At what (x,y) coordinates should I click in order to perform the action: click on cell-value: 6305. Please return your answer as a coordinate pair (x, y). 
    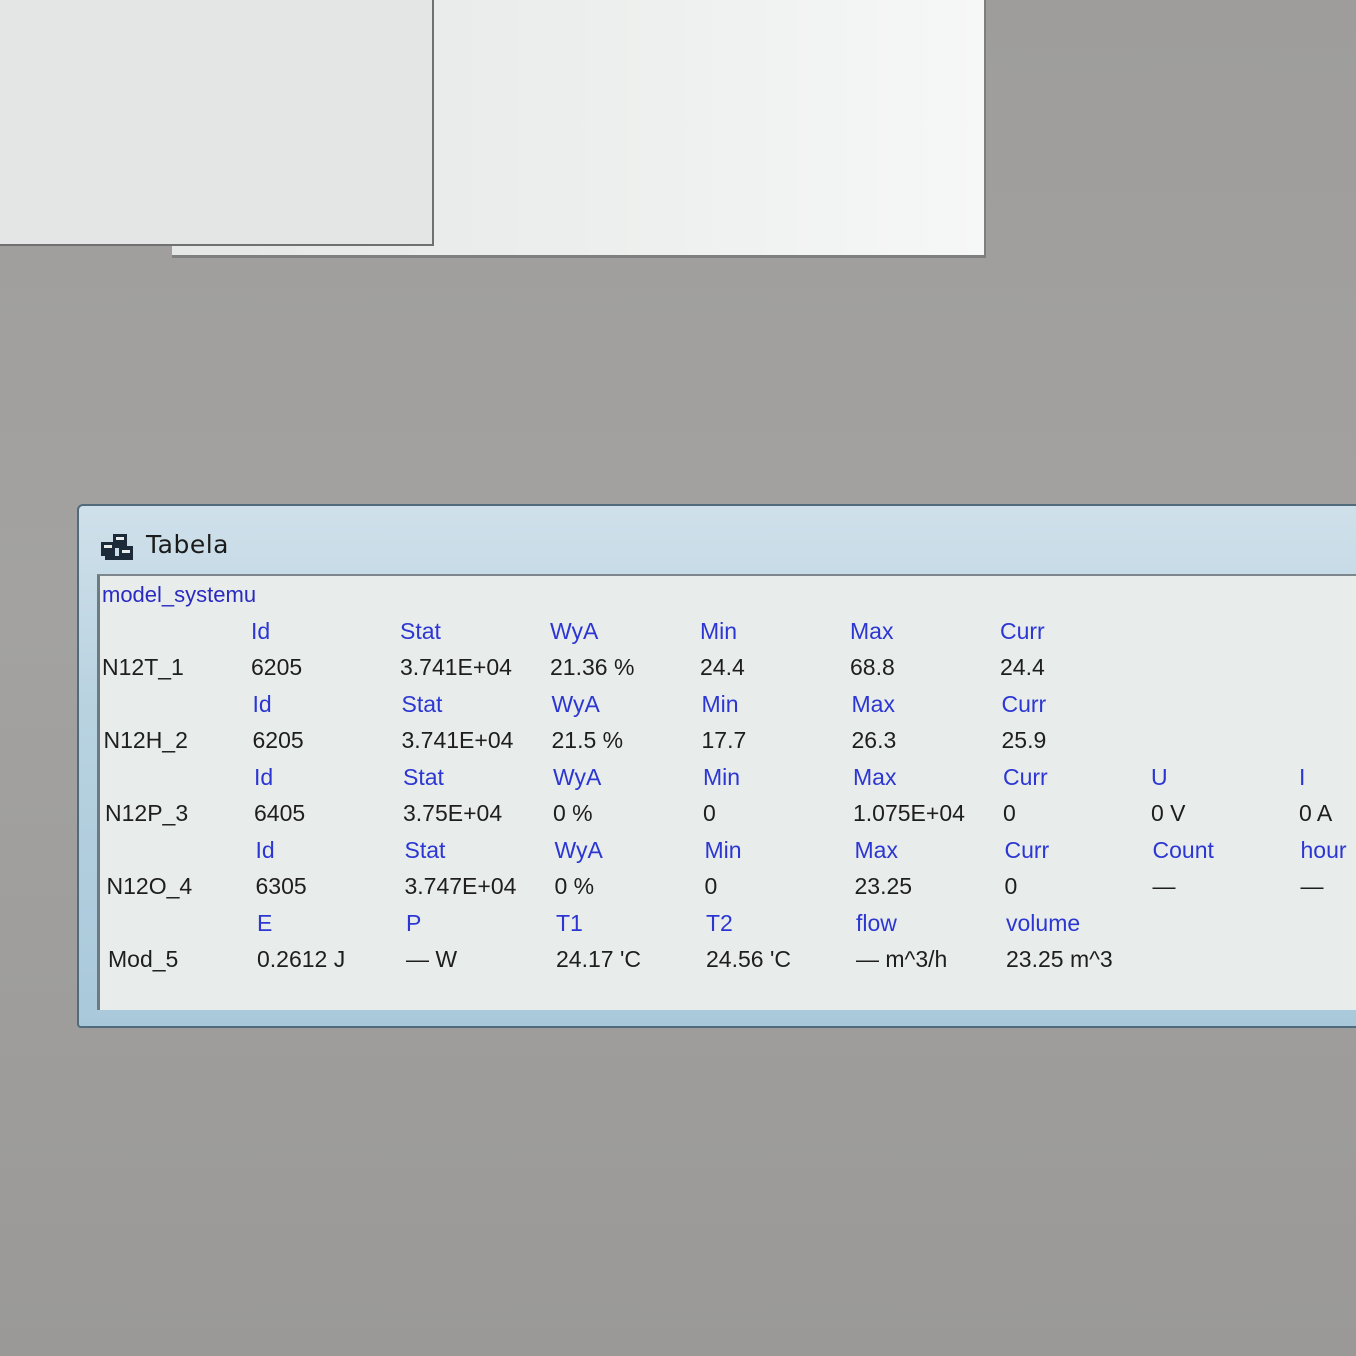
    Looking at the image, I should click on (281, 886).